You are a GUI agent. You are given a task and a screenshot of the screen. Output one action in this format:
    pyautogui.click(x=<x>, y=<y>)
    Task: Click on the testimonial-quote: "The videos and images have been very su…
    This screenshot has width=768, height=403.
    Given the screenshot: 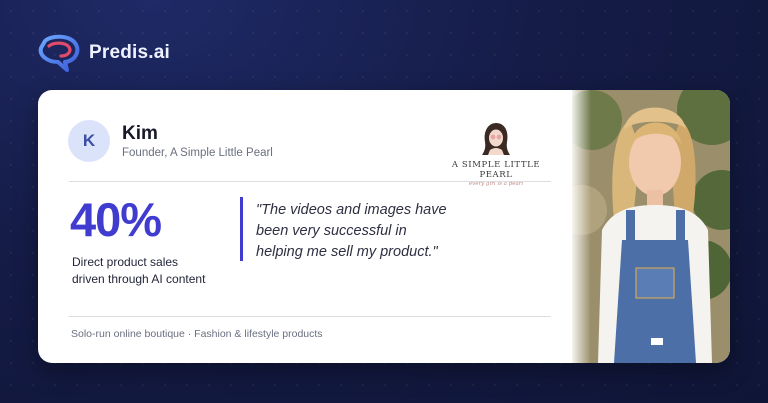 What is the action you would take?
    pyautogui.click(x=351, y=231)
    